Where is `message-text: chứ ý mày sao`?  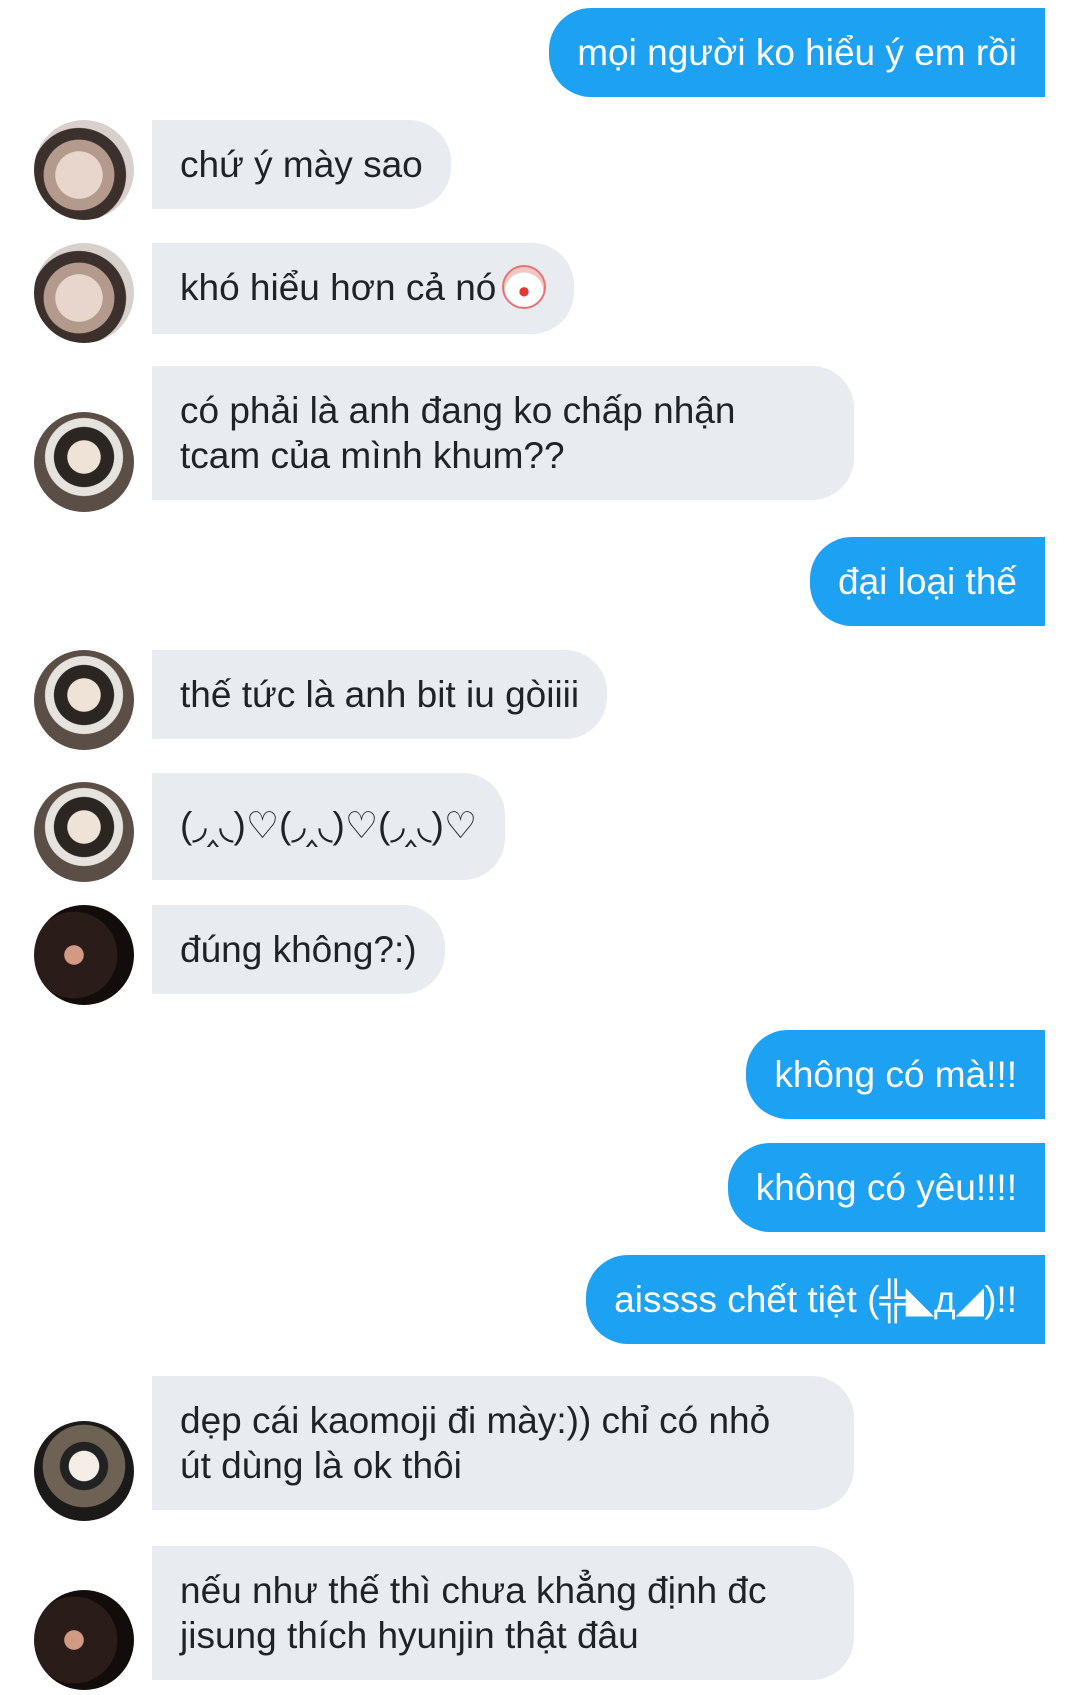 message-text: chứ ý mày sao is located at coordinates (301, 164).